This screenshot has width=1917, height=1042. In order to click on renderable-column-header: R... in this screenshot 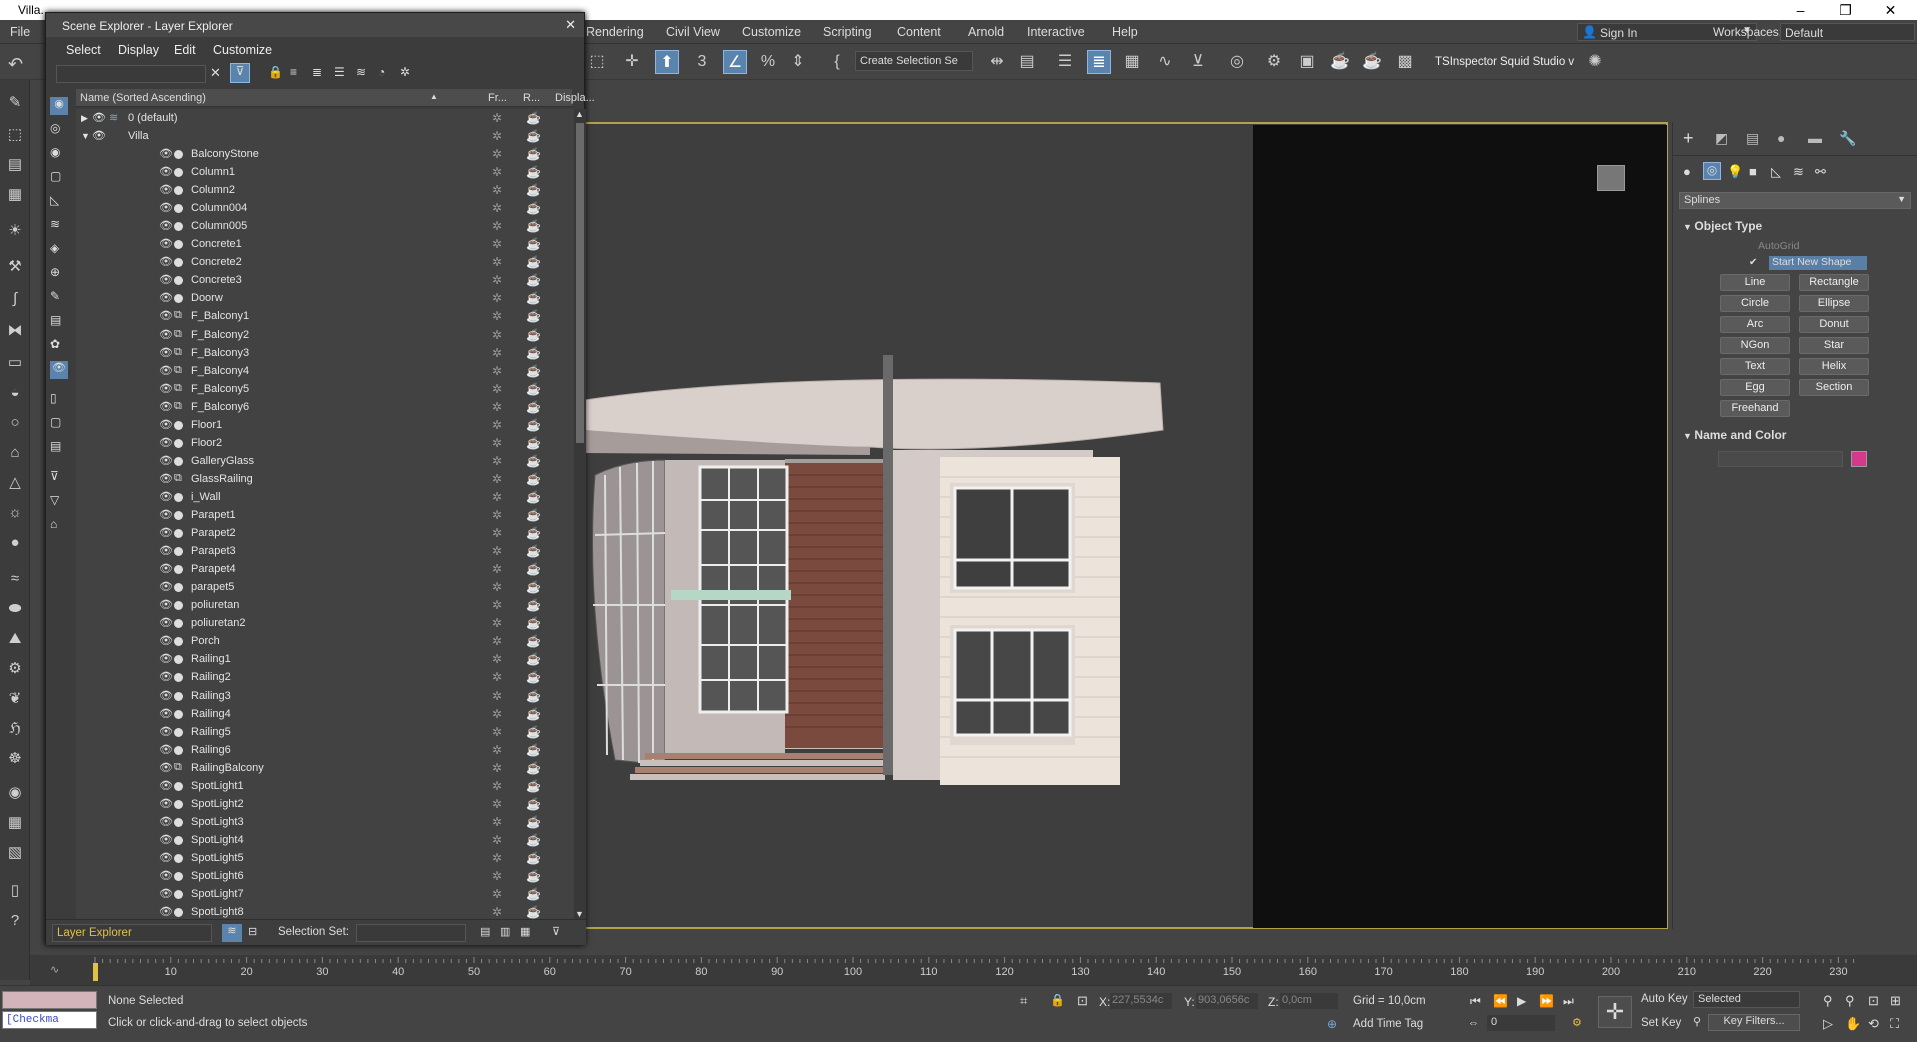, I will do `click(531, 98)`.